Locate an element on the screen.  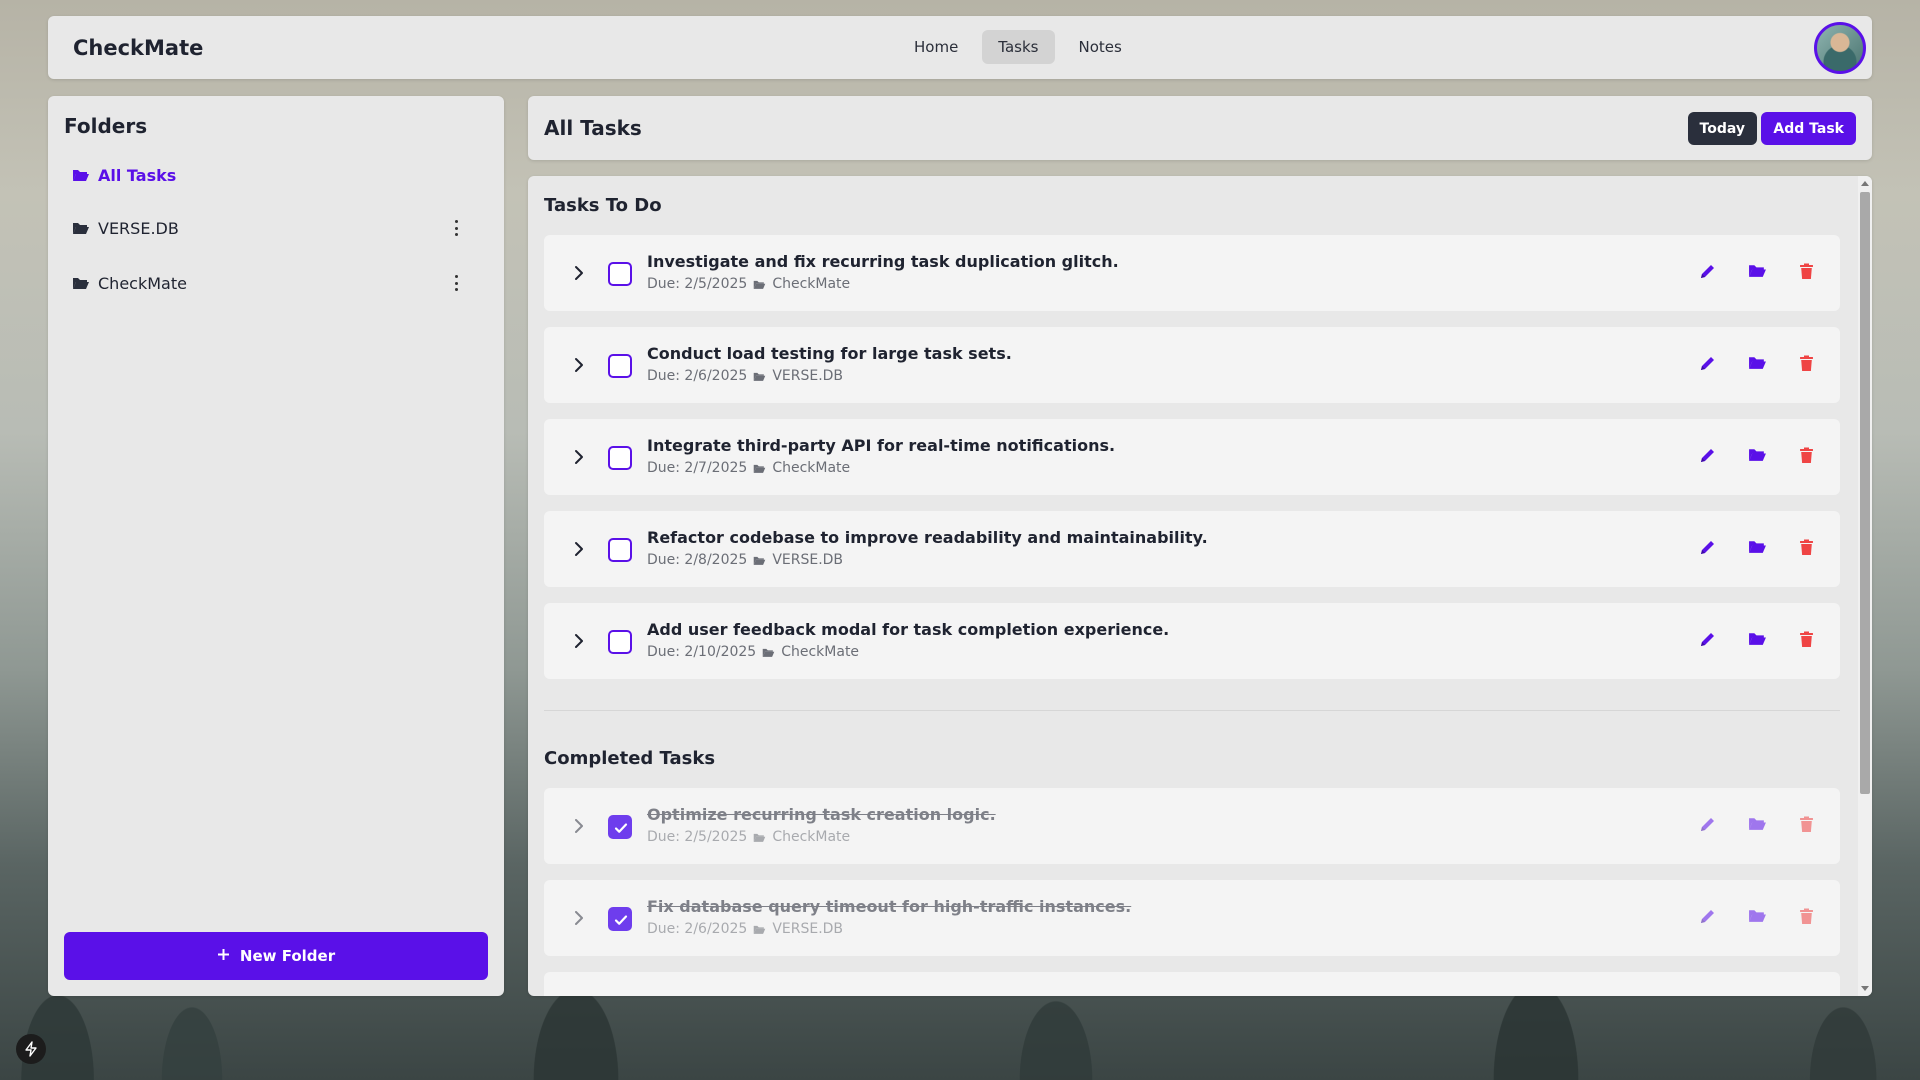
tasks-header: All Tasks Today Add Task is located at coordinates (1200, 128).